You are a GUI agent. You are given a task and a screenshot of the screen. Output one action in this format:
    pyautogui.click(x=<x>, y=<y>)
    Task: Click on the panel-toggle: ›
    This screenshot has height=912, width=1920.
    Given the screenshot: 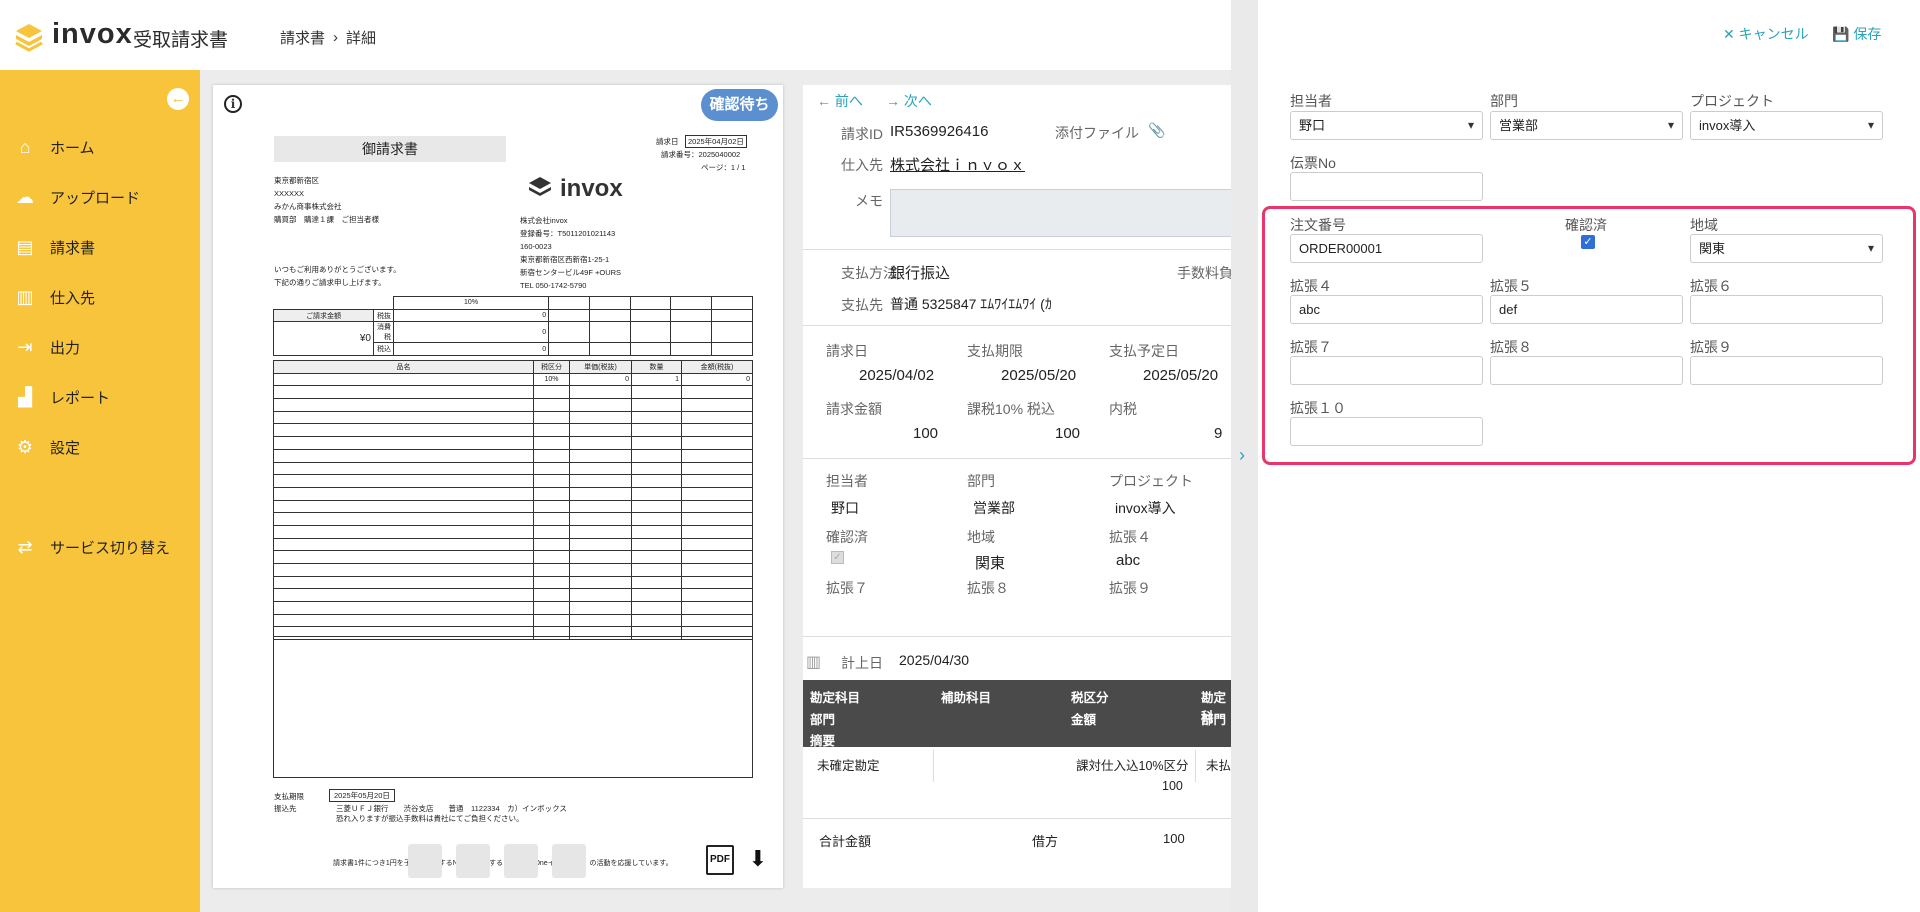 What is the action you would take?
    pyautogui.click(x=1244, y=456)
    